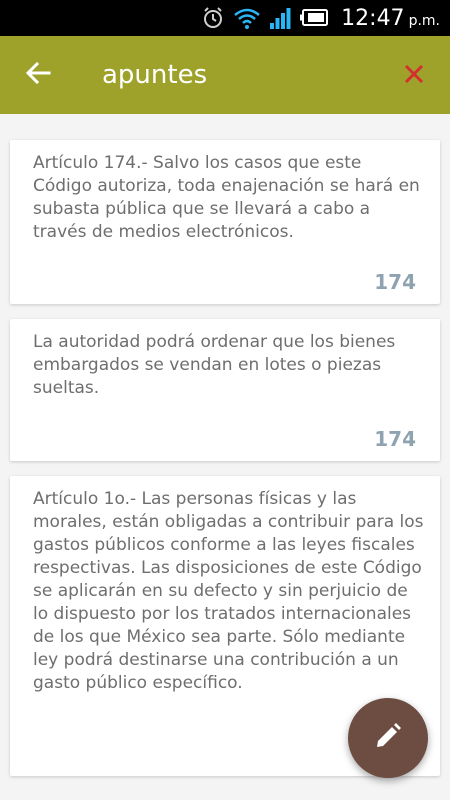  What do you see at coordinates (424, 21) in the screenshot?
I see `status-ampm: p.m.` at bounding box center [424, 21].